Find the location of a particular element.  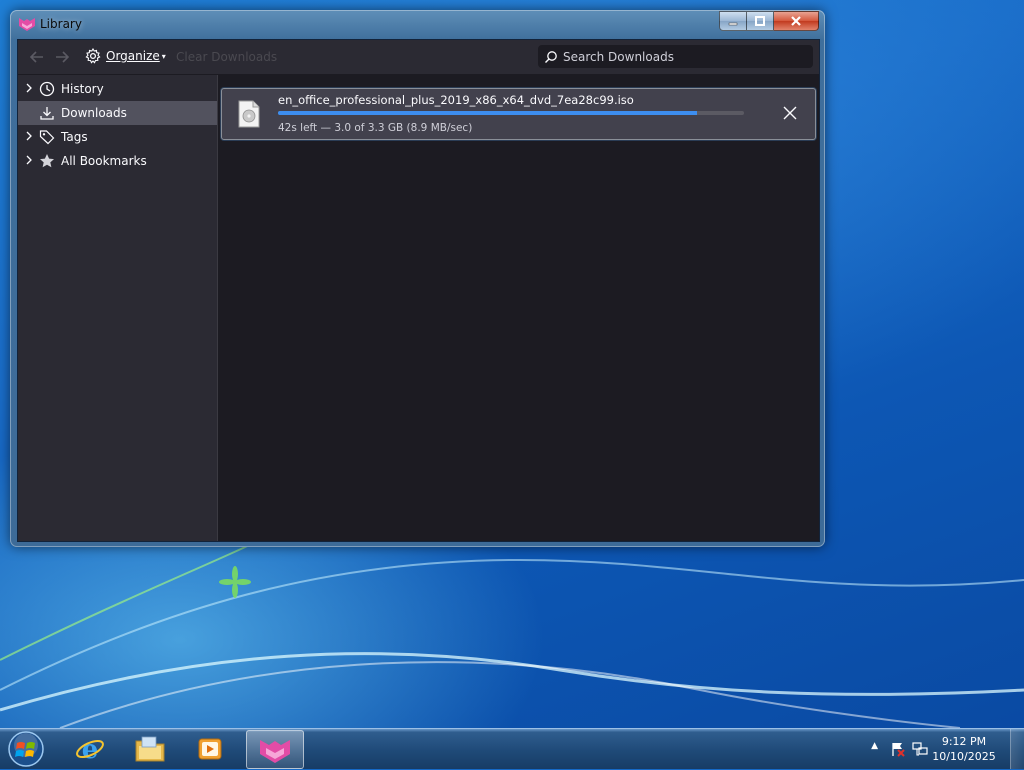

gear-icon is located at coordinates (93, 56).